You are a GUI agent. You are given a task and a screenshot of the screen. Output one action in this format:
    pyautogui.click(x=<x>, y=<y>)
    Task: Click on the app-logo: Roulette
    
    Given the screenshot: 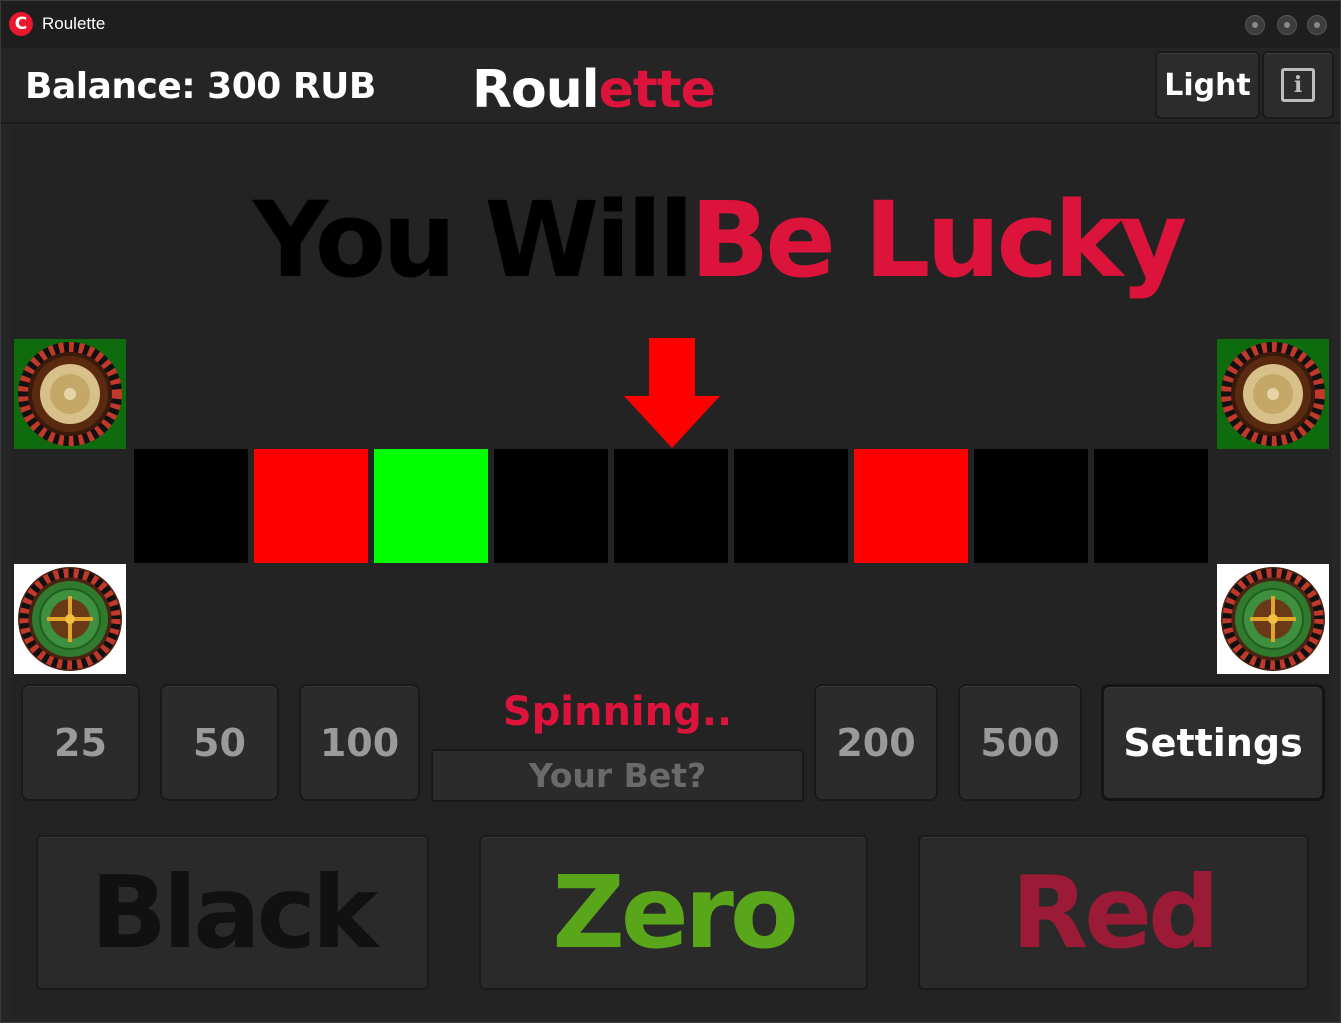 What is the action you would take?
    pyautogui.click(x=594, y=90)
    